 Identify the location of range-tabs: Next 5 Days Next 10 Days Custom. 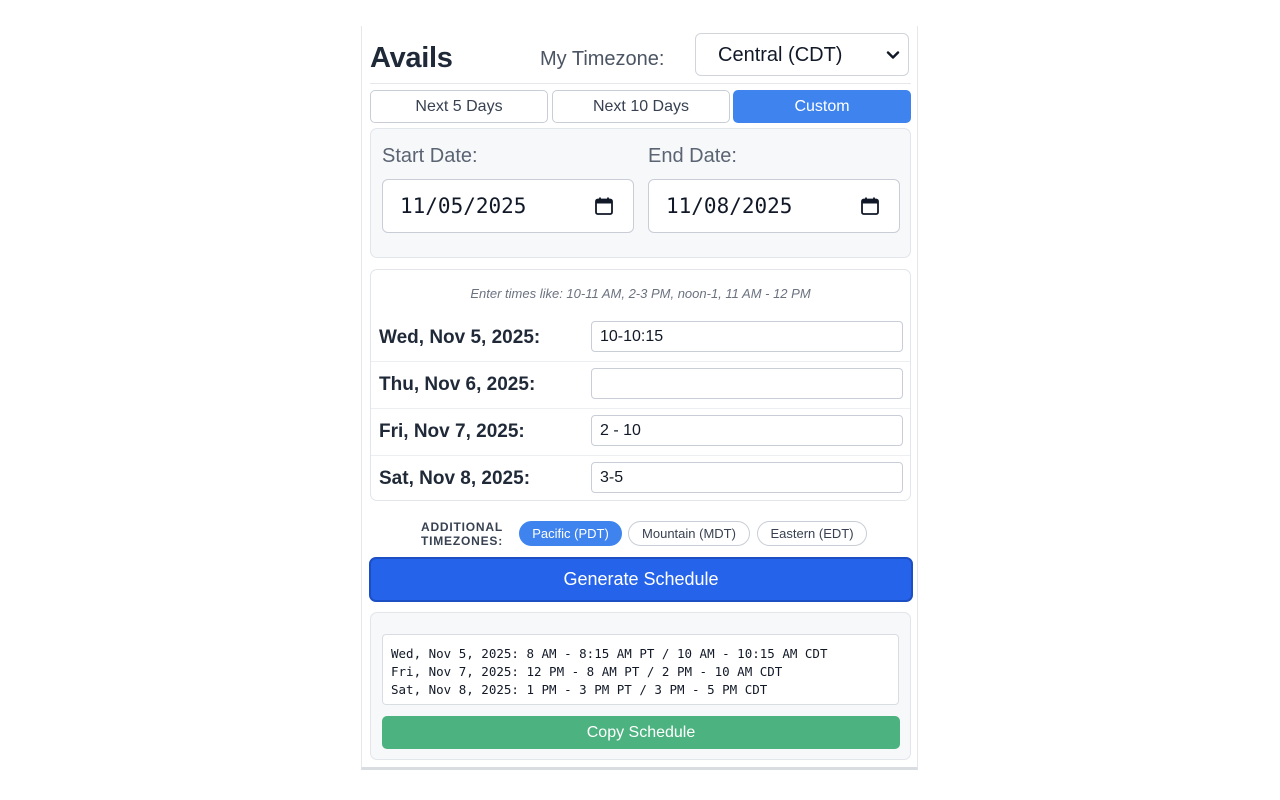
(640, 106).